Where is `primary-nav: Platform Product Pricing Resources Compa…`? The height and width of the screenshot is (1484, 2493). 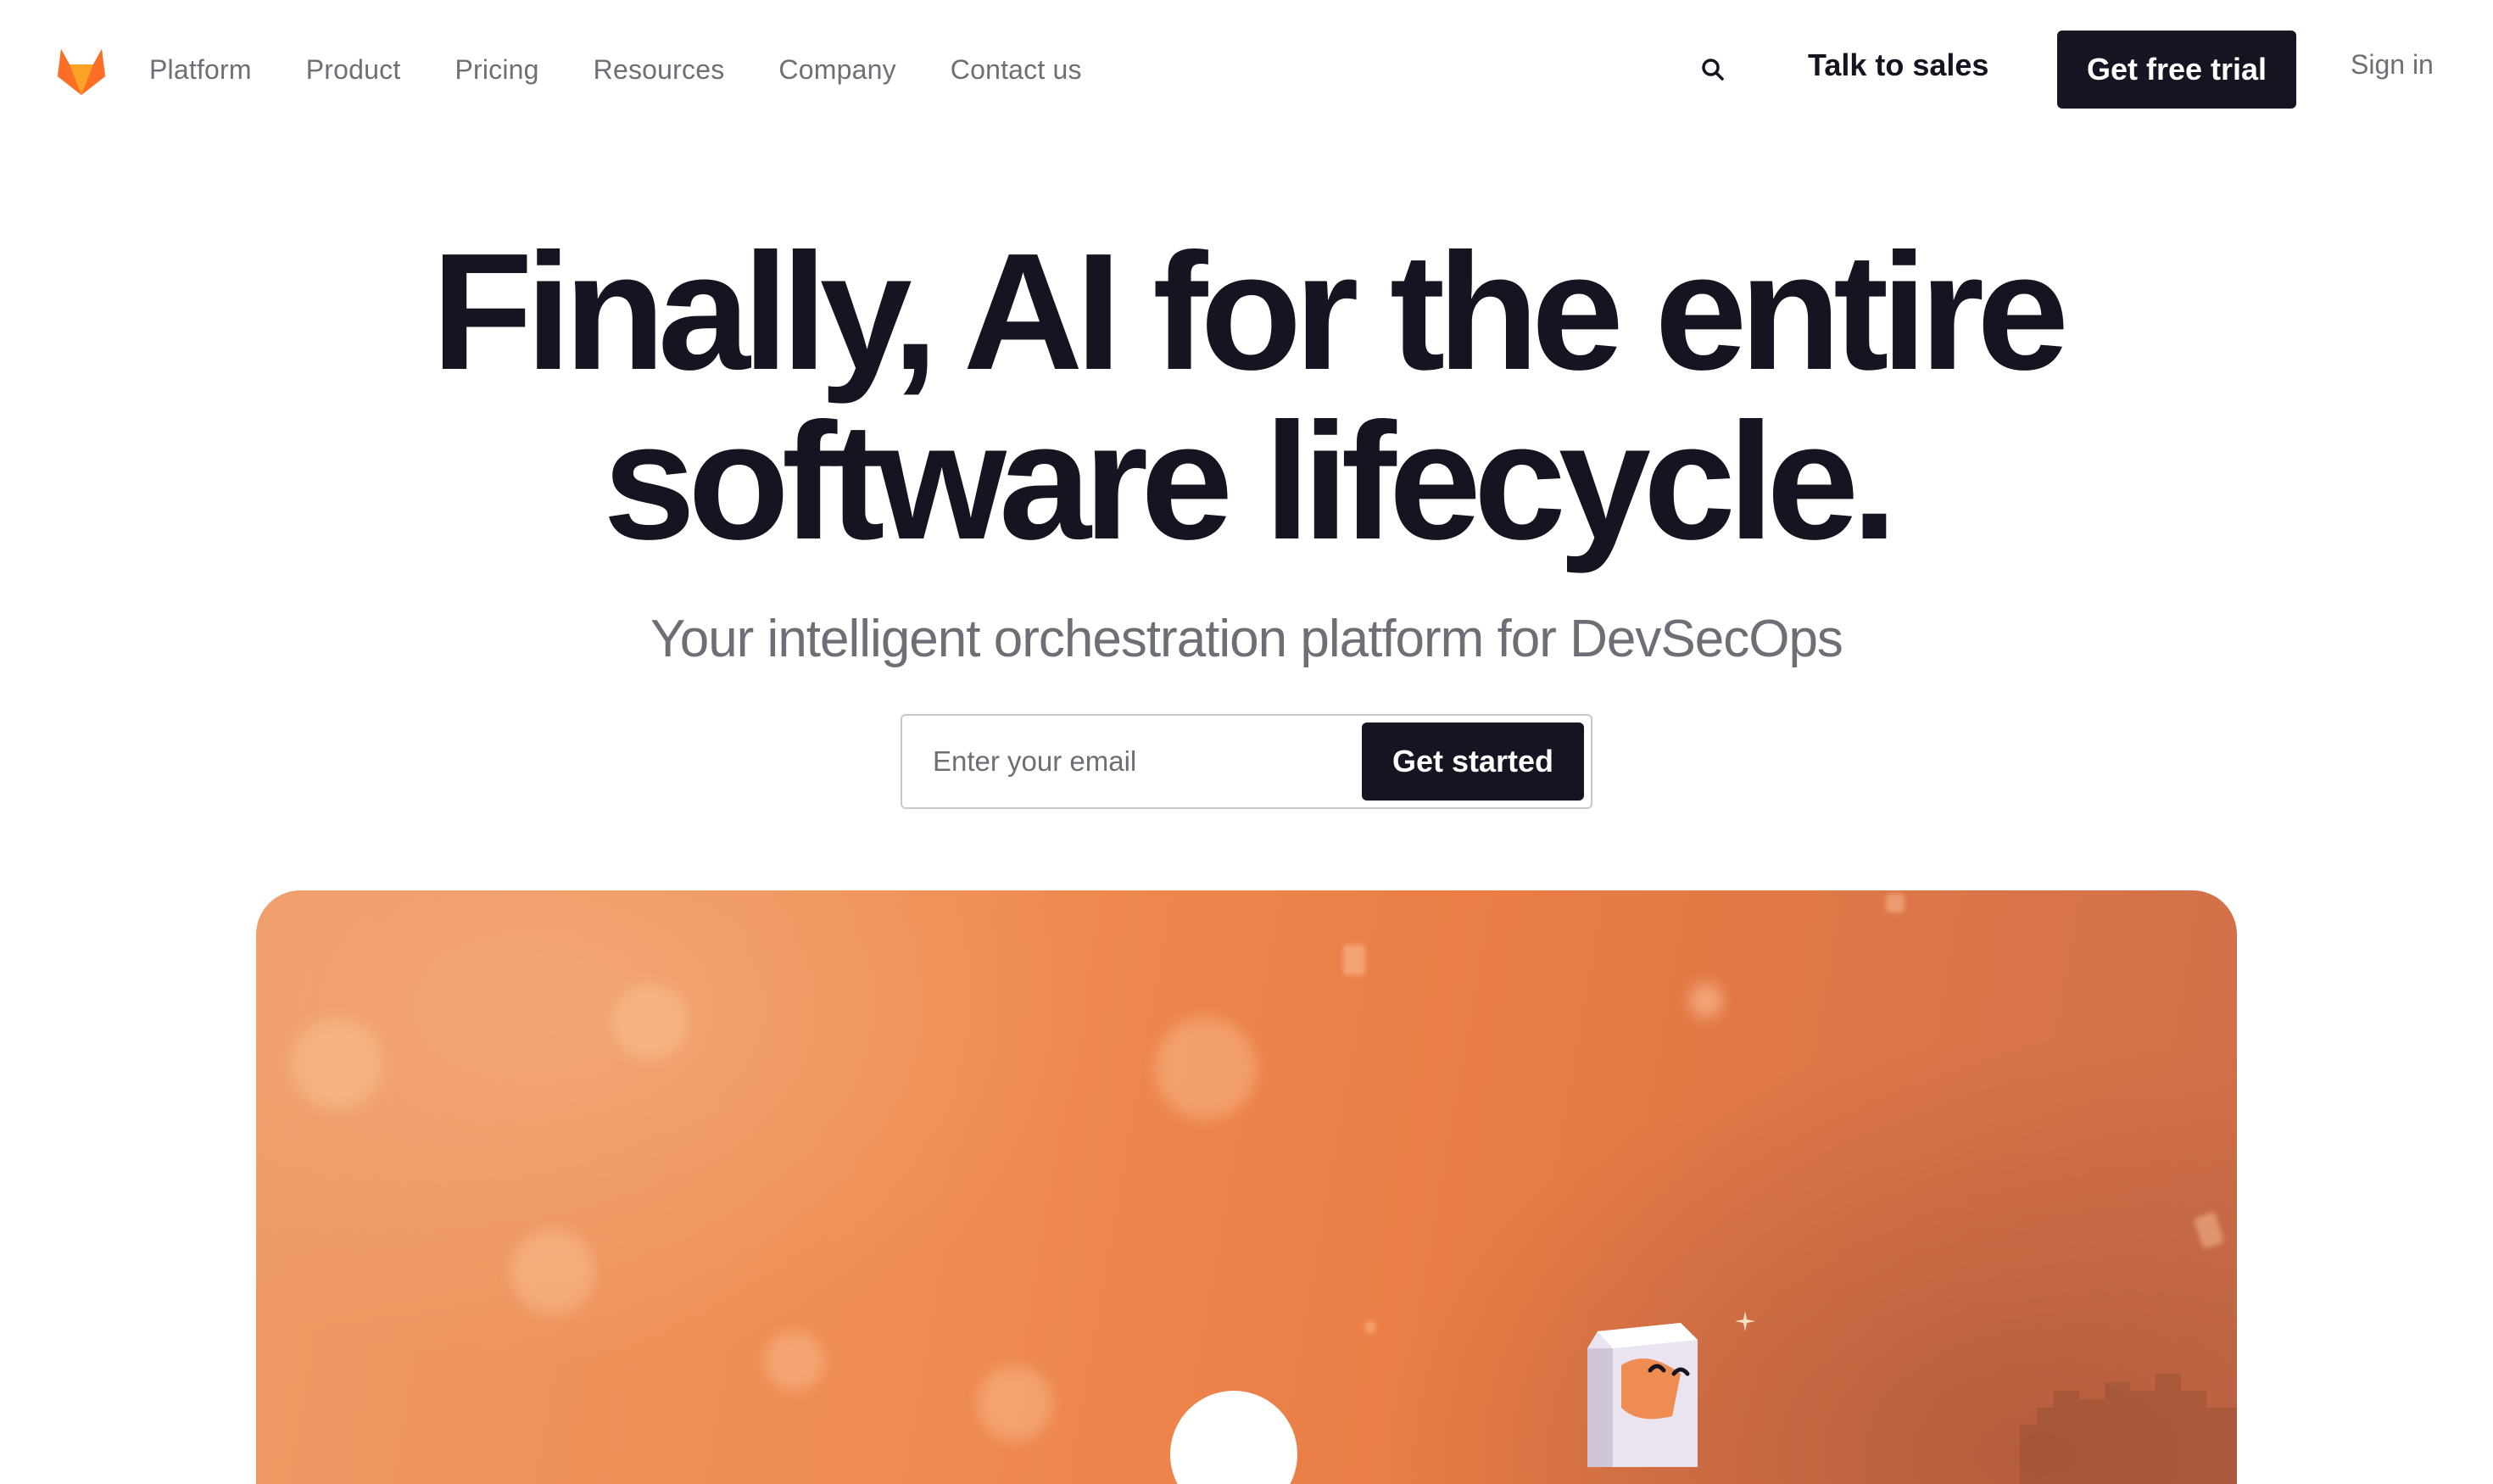
primary-nav: Platform Product Pricing Resources Compa… is located at coordinates (642, 69).